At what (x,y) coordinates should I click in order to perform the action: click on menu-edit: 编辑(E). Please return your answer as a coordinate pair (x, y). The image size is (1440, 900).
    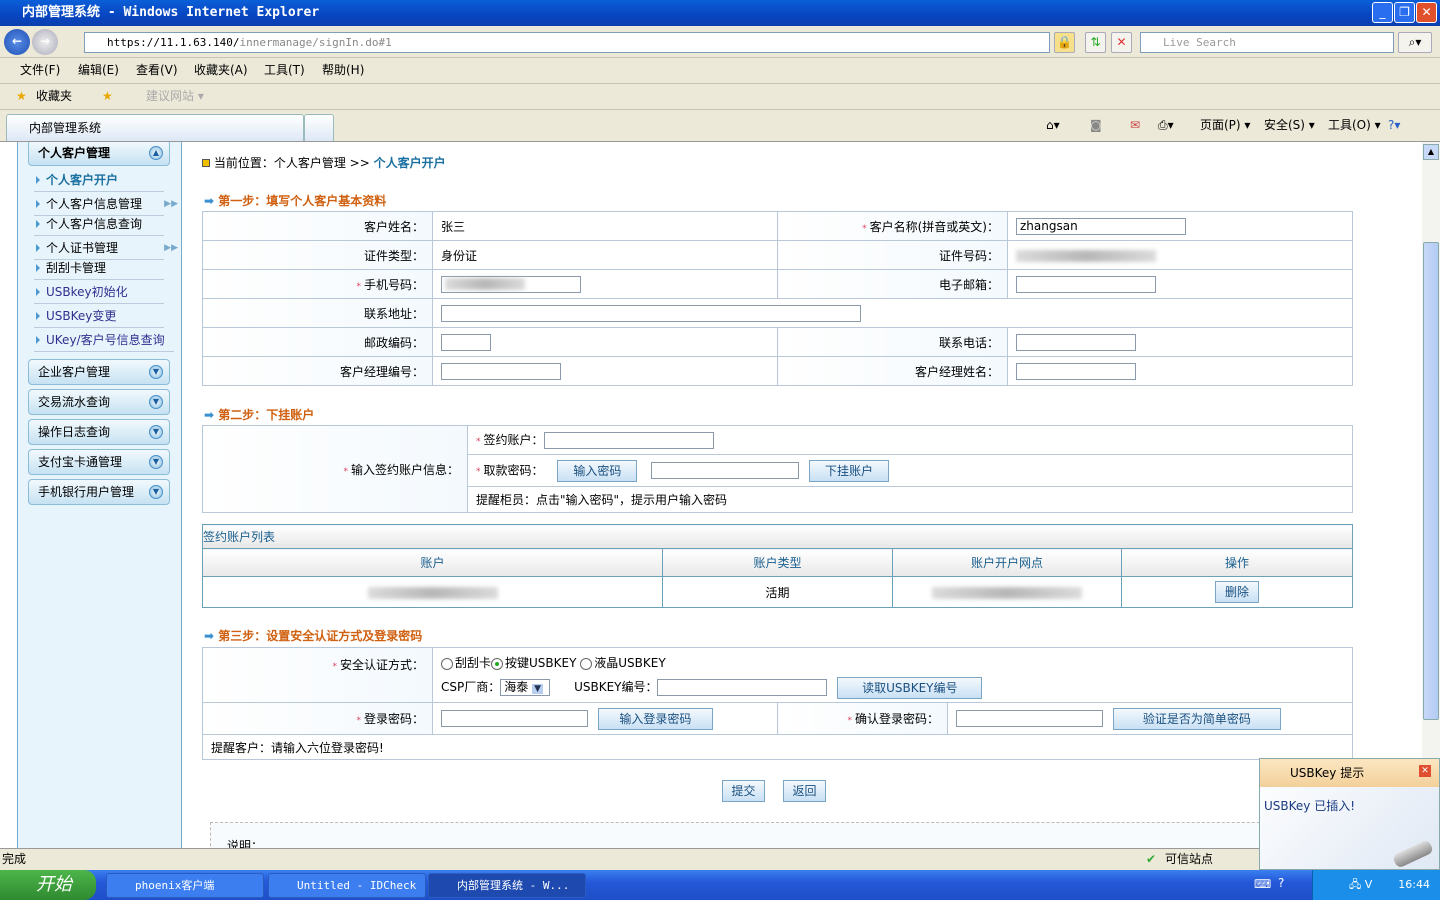
    Looking at the image, I should click on (98, 70).